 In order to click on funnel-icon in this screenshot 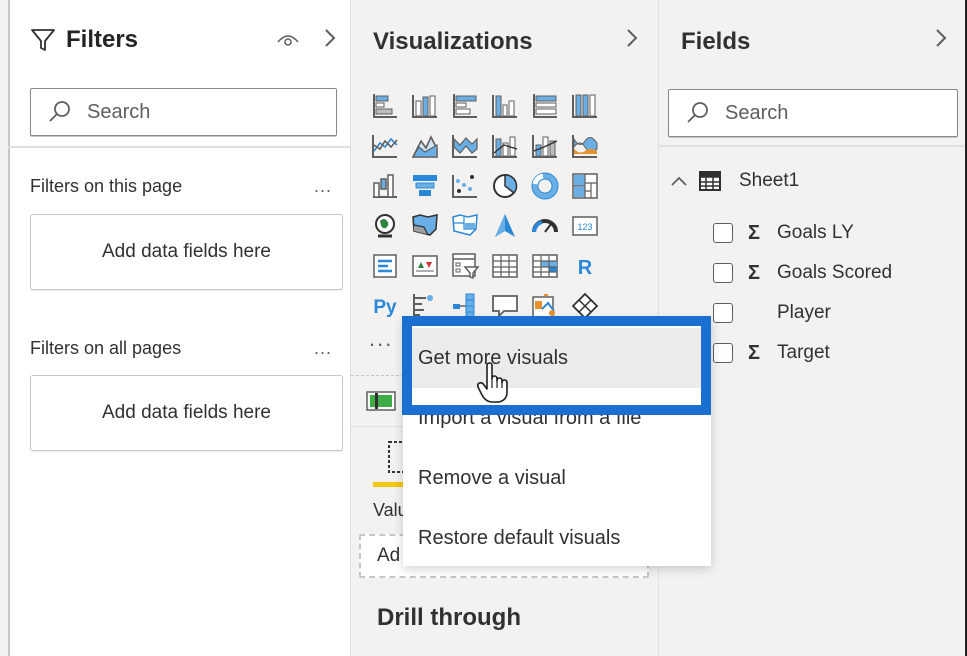, I will do `click(425, 186)`.